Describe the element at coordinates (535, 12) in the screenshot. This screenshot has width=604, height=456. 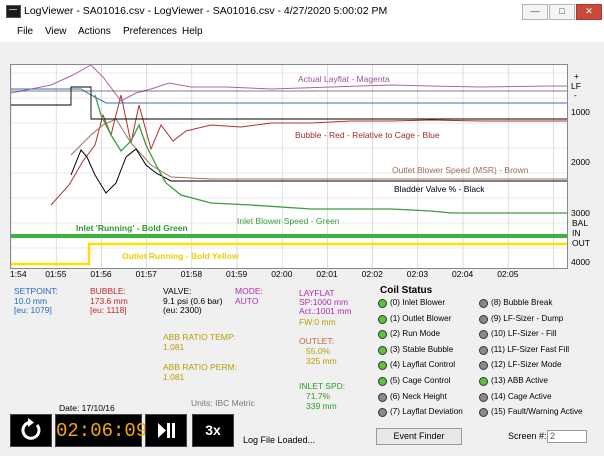
I see `minimize-icon: —` at that location.